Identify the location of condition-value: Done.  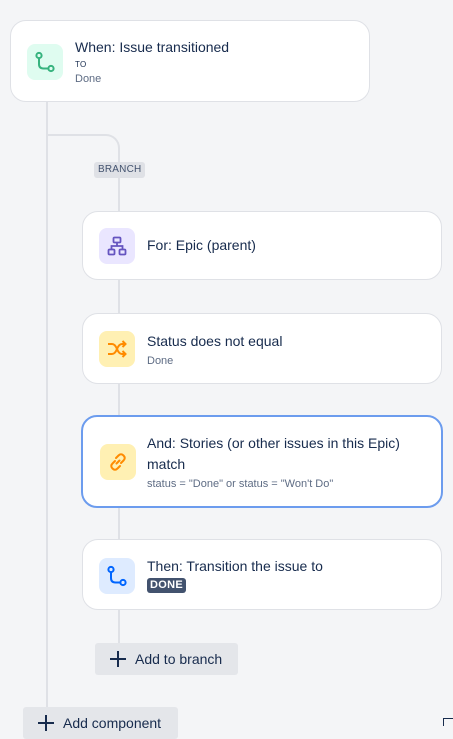
(160, 361).